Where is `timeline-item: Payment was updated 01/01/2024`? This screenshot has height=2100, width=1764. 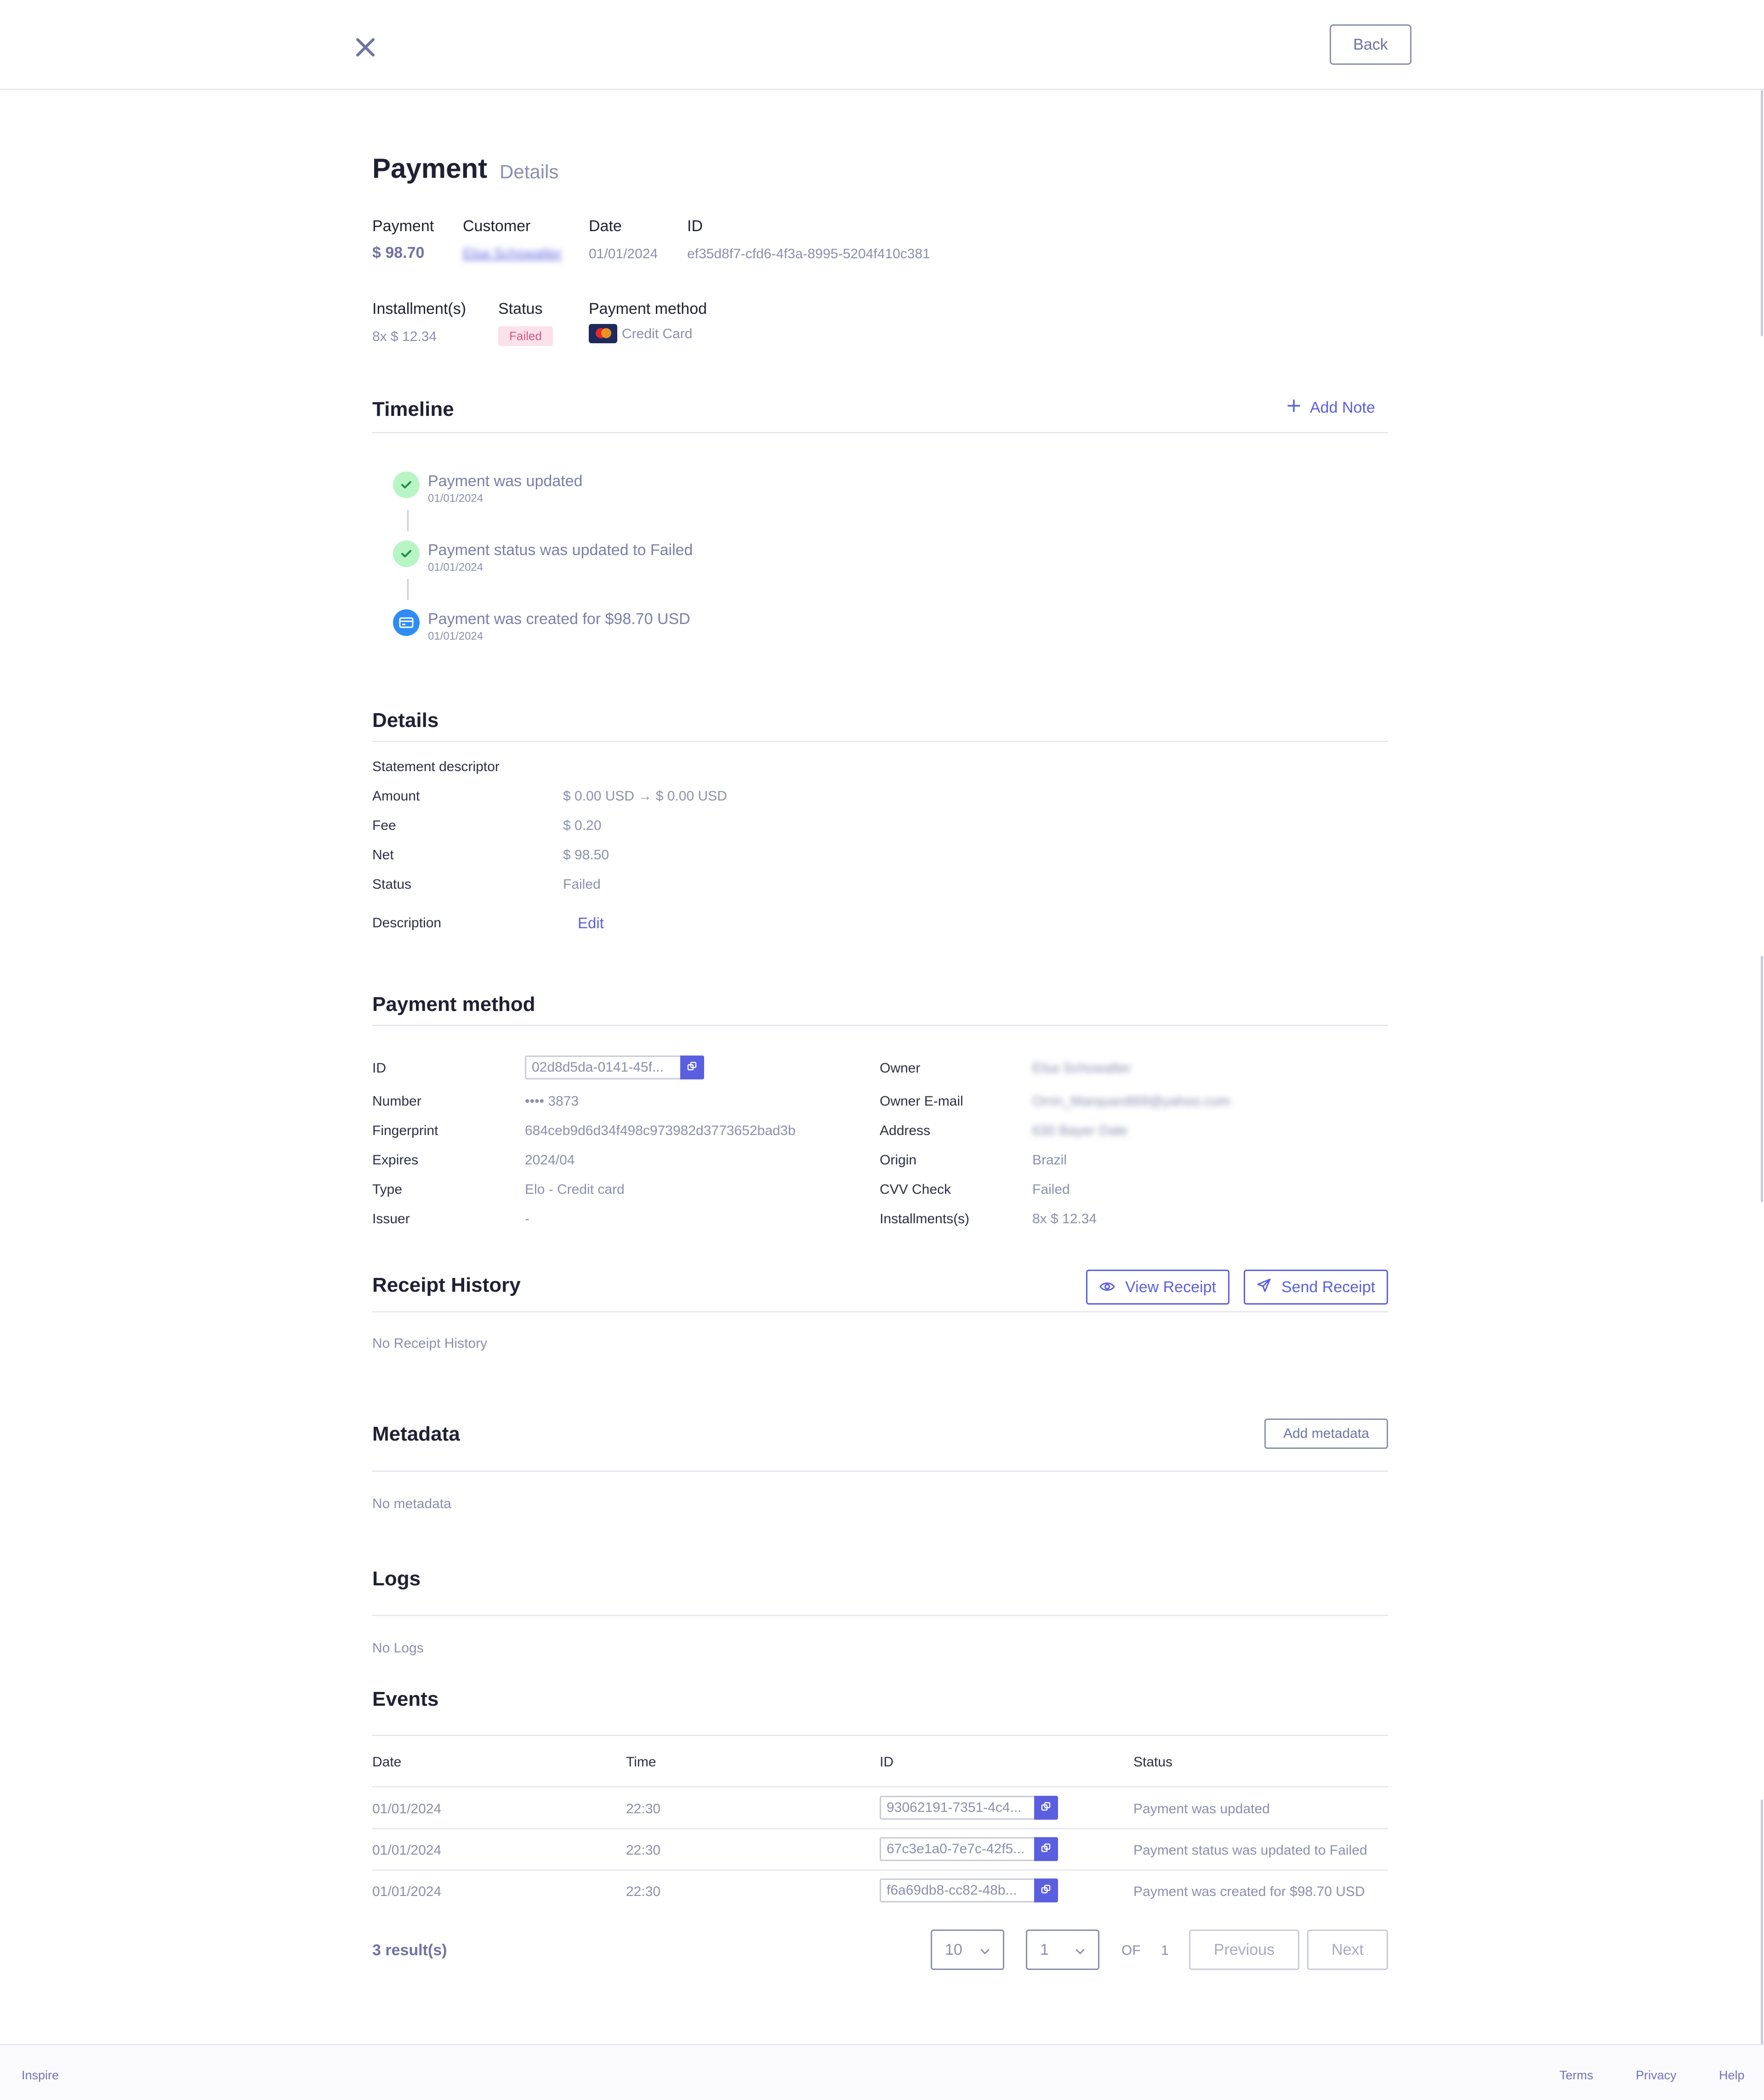 timeline-item: Payment was updated 01/01/2024 is located at coordinates (487, 488).